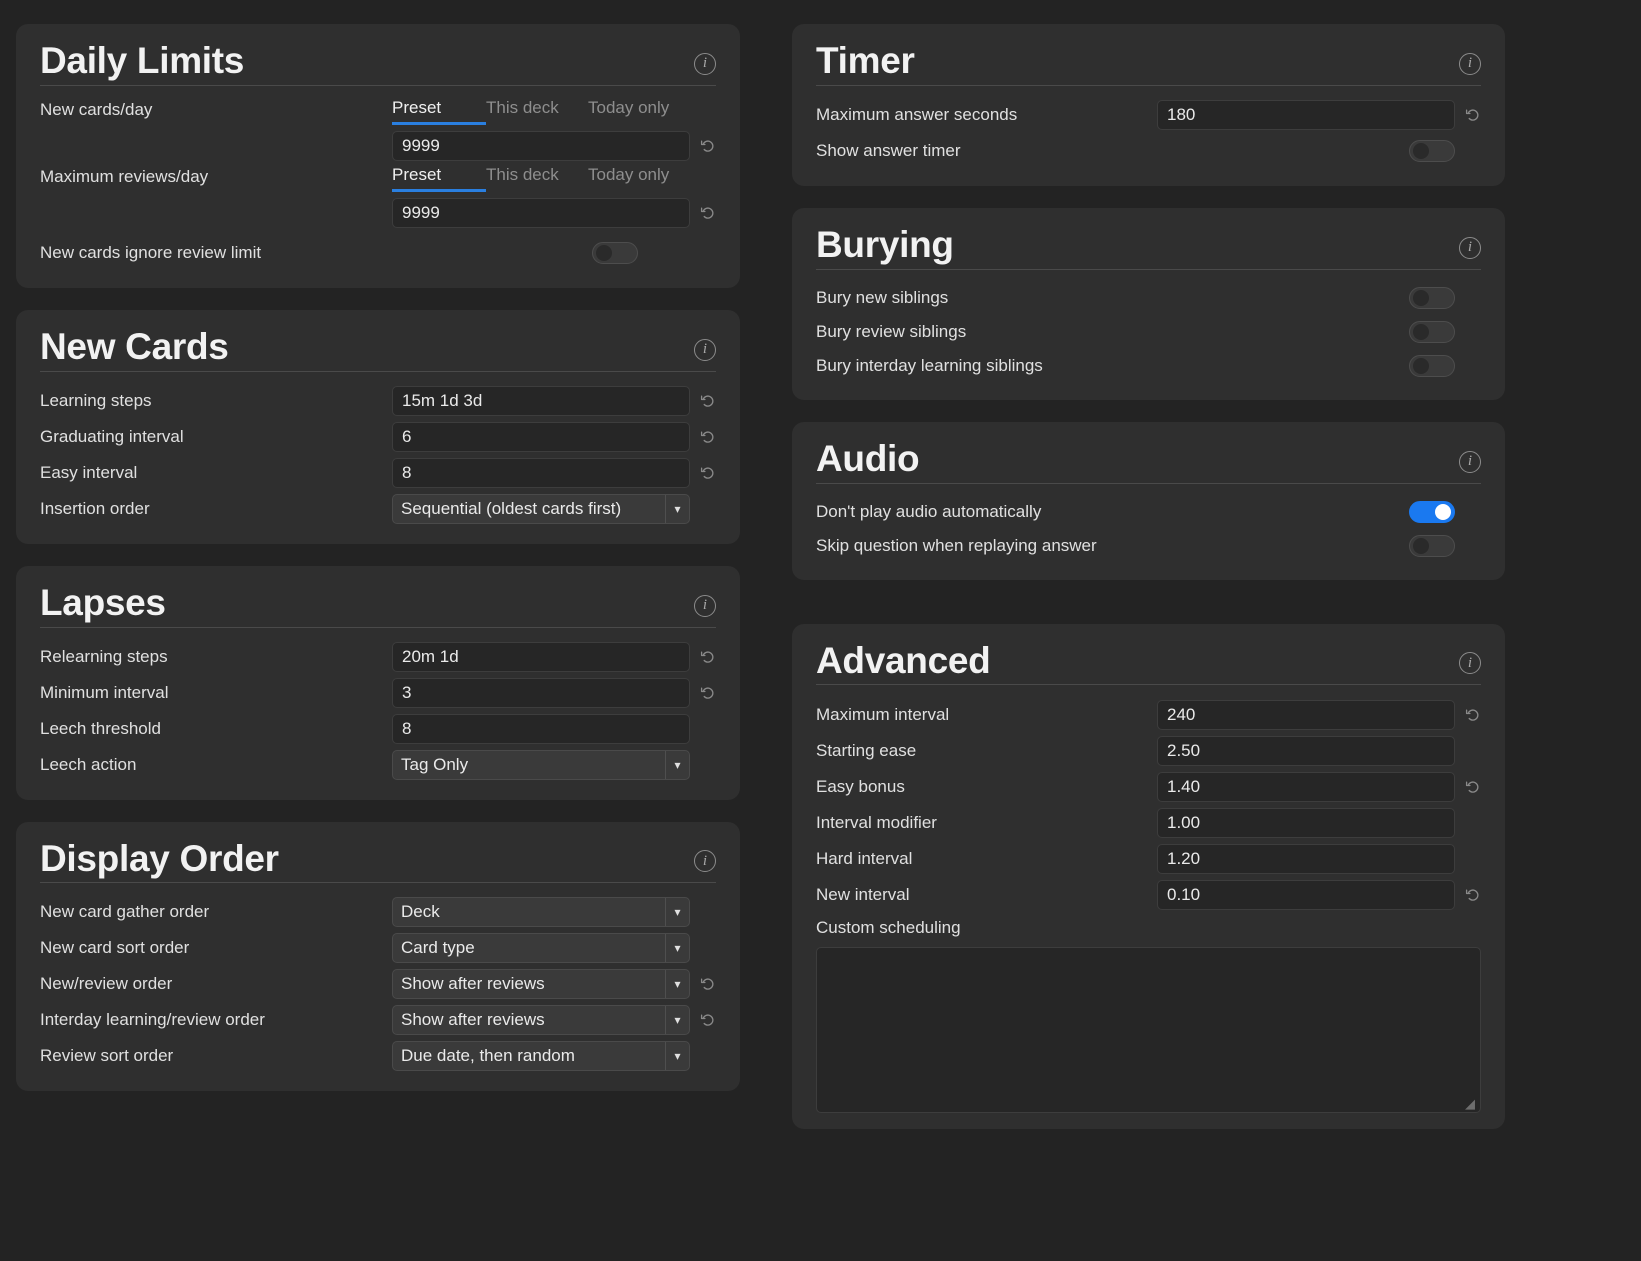  What do you see at coordinates (1306, 751) in the screenshot?
I see `starting-ease-input` at bounding box center [1306, 751].